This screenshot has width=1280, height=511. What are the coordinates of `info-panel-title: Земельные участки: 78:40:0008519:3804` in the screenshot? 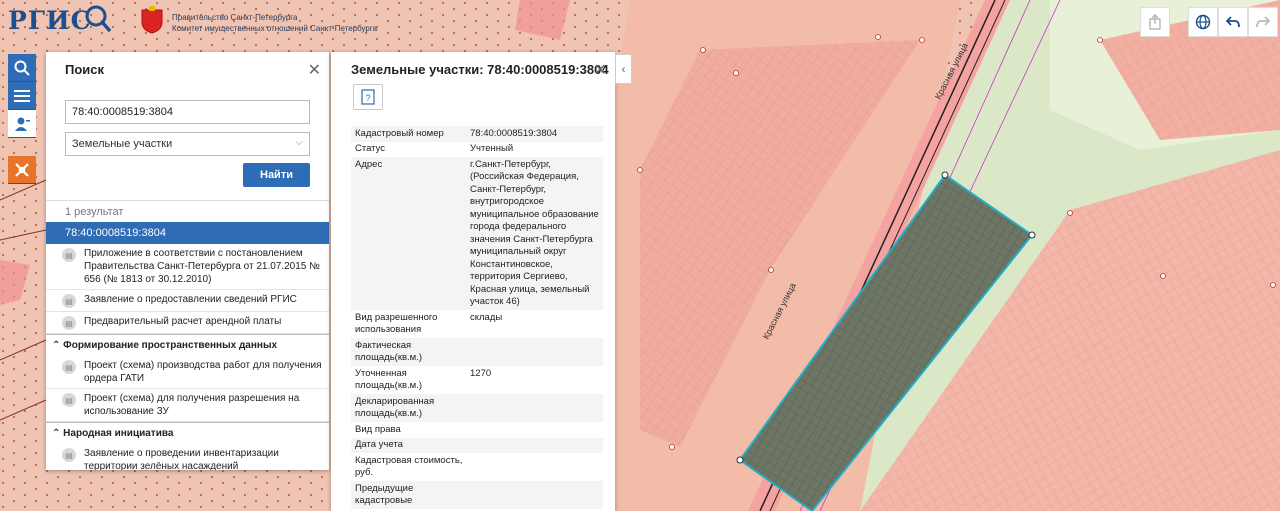 It's located at (480, 69).